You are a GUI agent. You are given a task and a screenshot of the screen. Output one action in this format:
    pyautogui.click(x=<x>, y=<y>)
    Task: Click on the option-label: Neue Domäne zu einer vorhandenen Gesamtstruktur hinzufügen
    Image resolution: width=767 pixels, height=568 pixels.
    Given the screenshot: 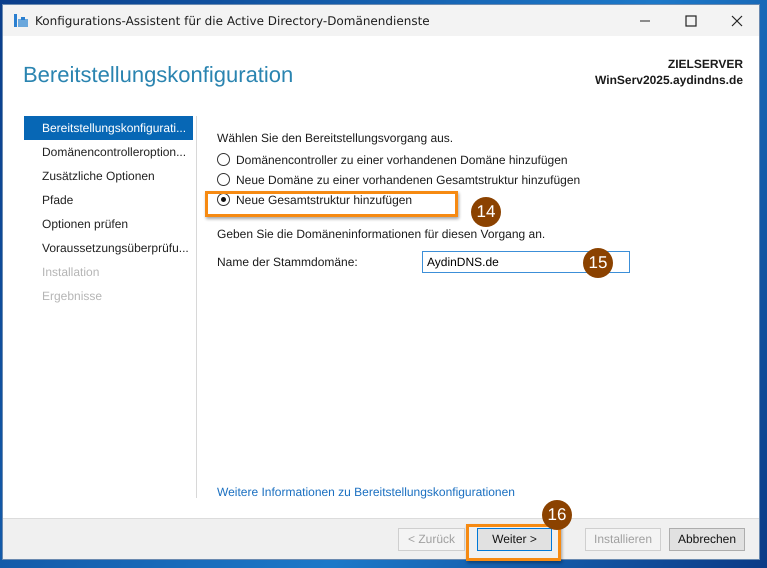 What is the action you would take?
    pyautogui.click(x=408, y=179)
    